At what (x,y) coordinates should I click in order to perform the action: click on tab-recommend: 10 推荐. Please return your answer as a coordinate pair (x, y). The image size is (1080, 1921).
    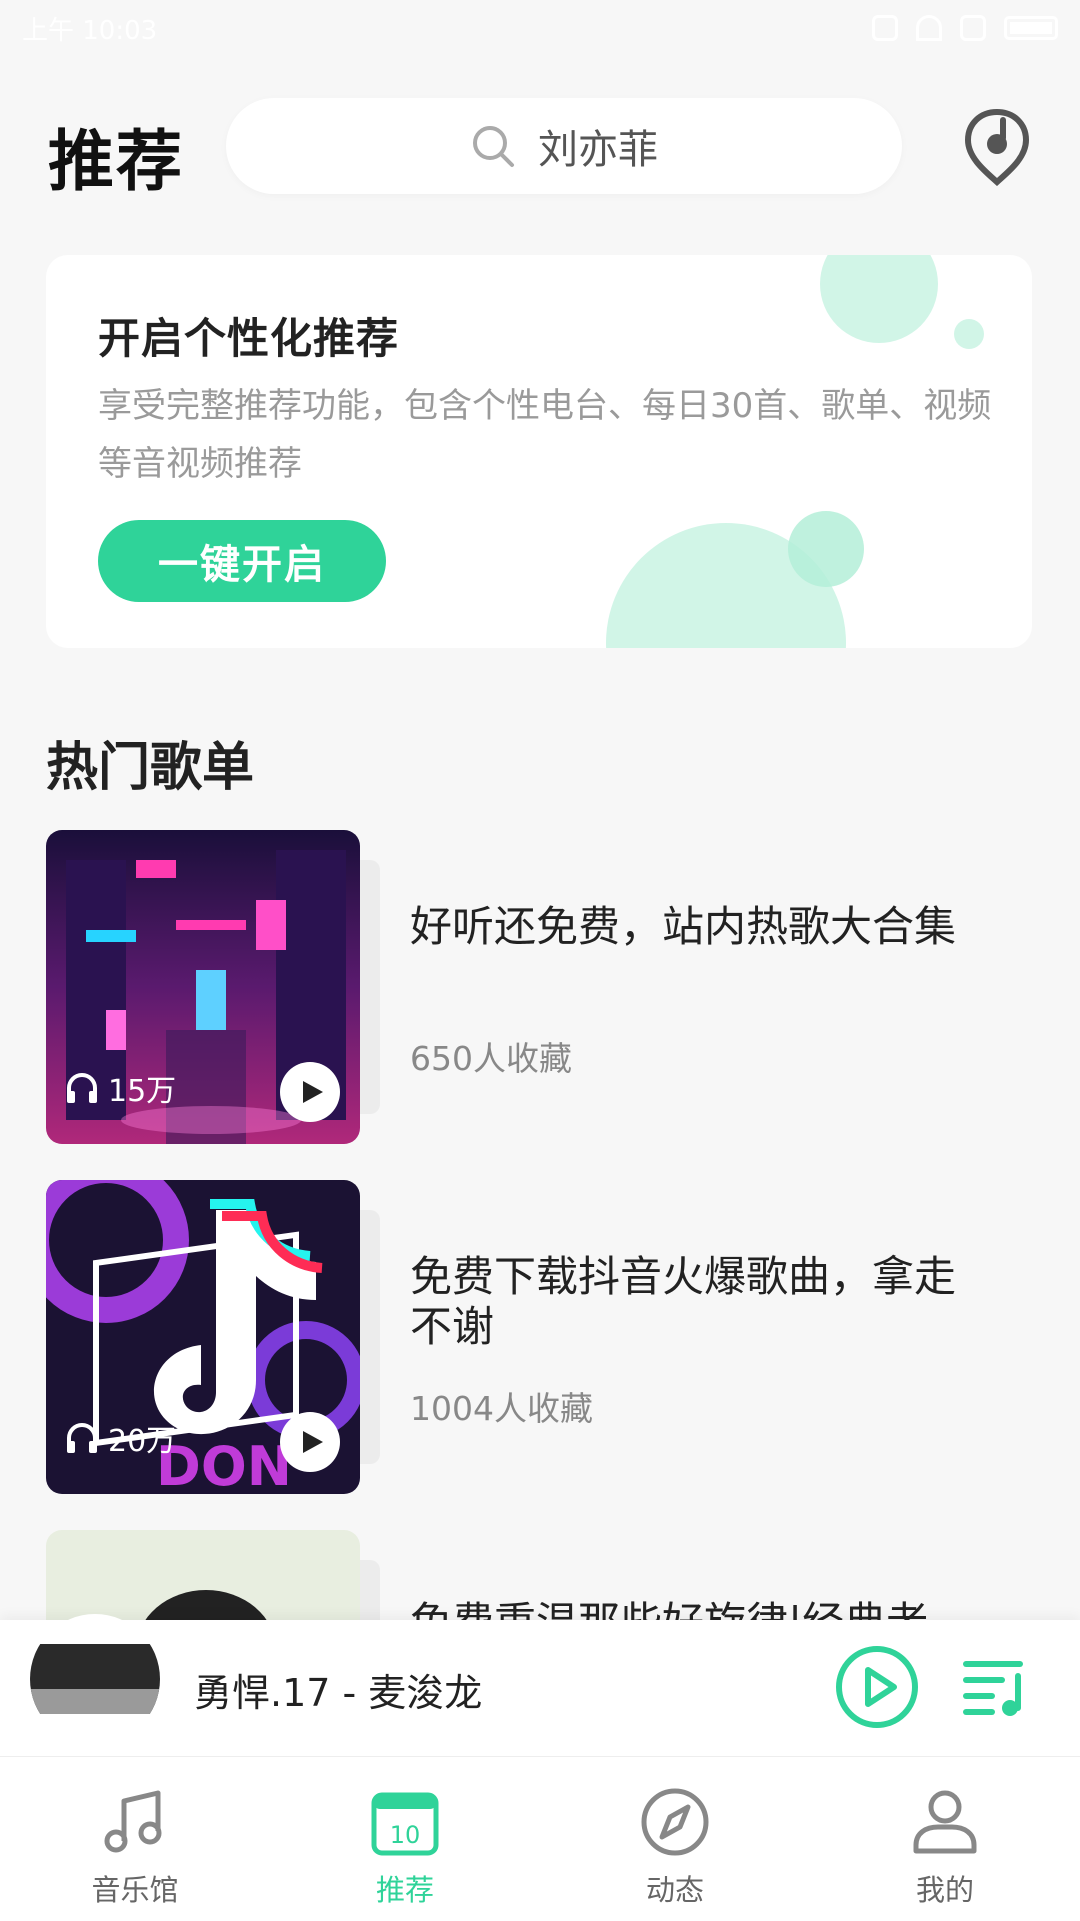
    Looking at the image, I should click on (405, 1839).